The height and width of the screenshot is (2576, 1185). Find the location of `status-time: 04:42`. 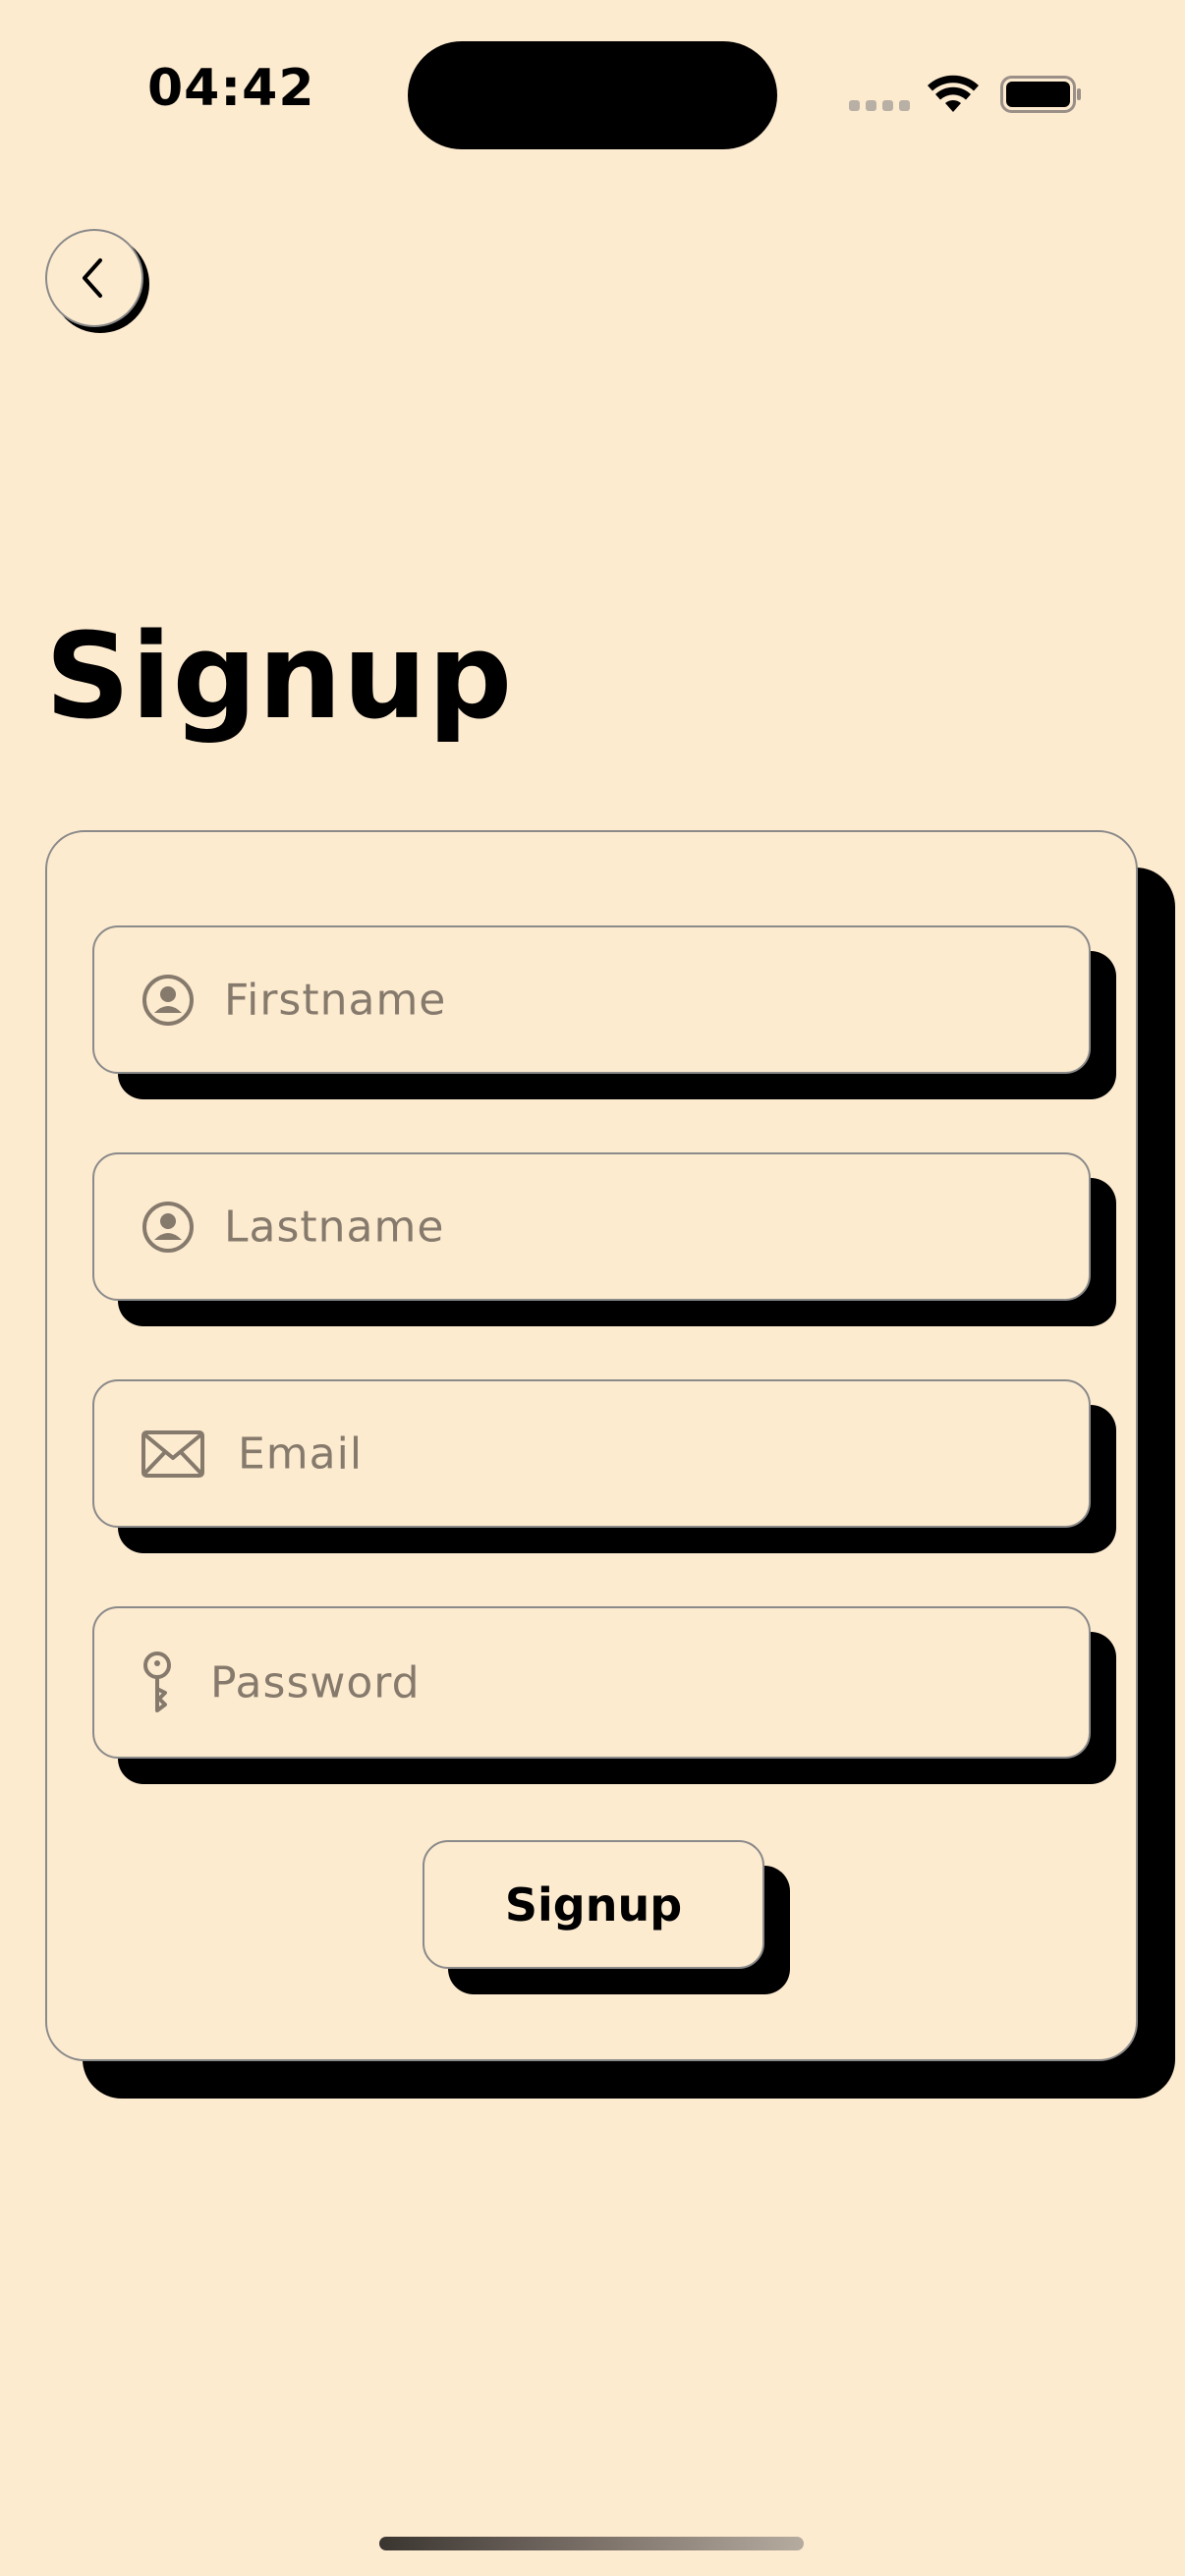

status-time: 04:42 is located at coordinates (231, 88).